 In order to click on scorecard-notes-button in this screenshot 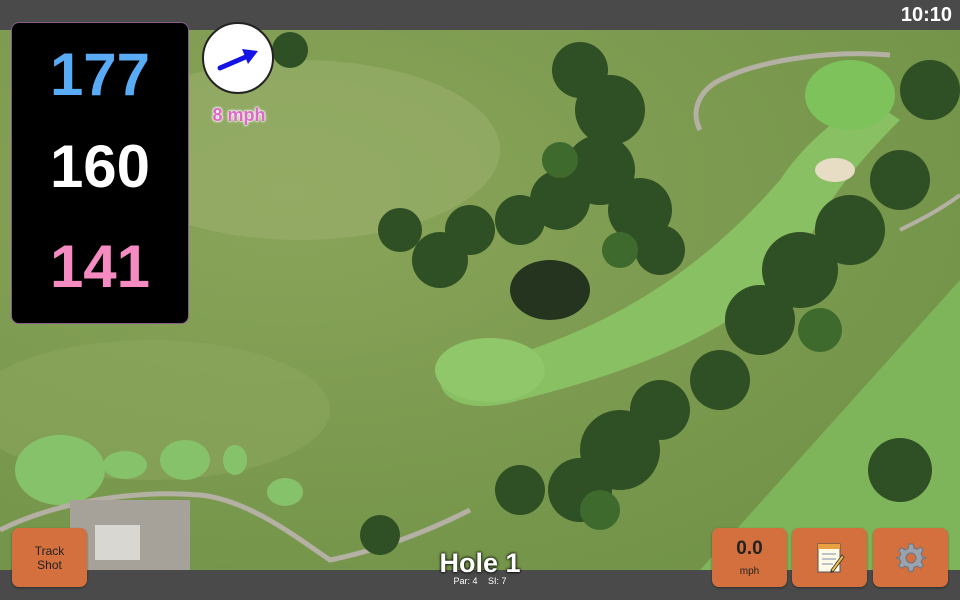, I will do `click(829, 557)`.